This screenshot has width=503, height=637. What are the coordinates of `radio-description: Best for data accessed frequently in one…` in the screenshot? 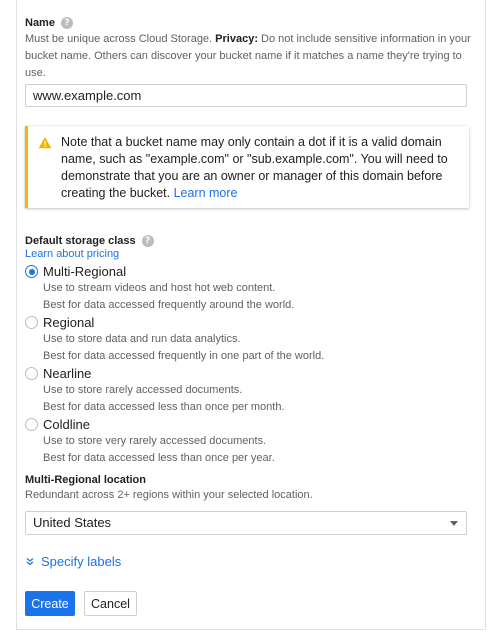 It's located at (184, 355).